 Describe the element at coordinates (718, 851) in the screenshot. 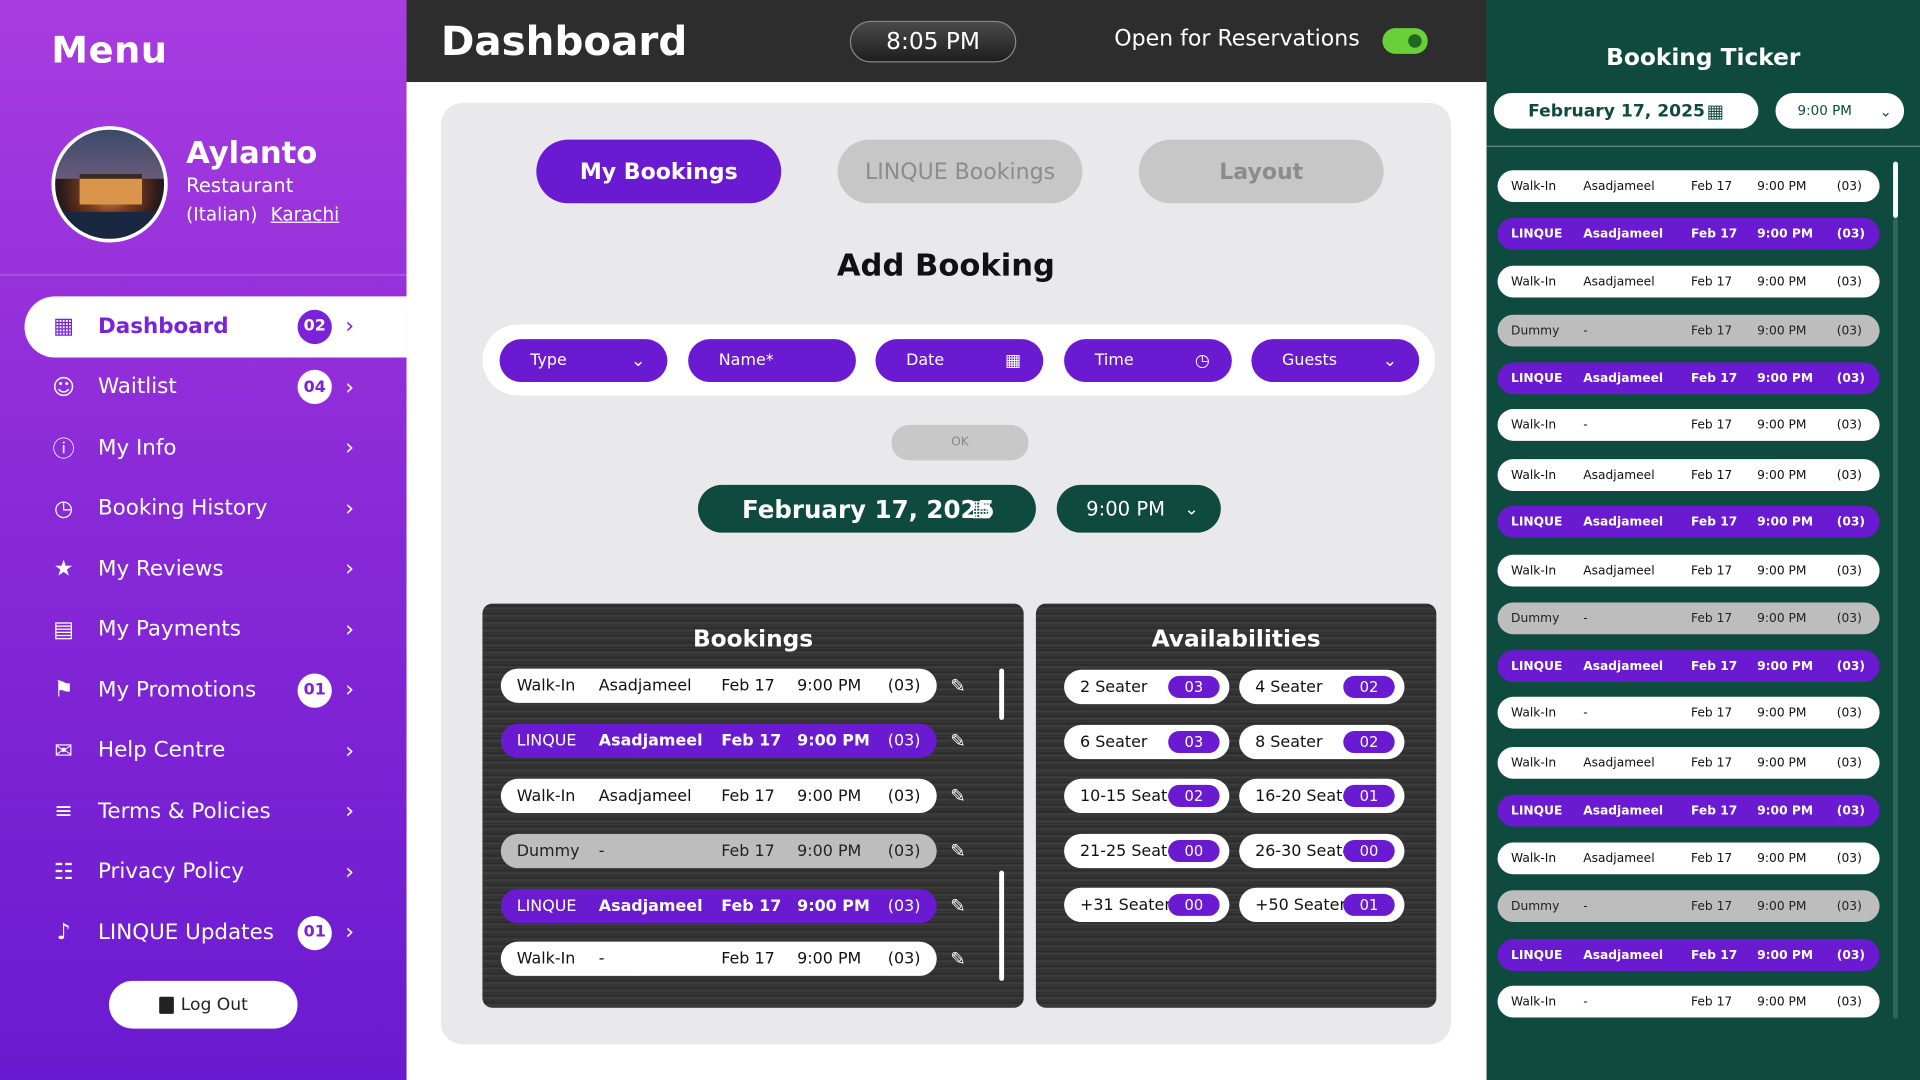

I see `booking-row: Dummy - Feb 17 9:00 PM (03)` at that location.